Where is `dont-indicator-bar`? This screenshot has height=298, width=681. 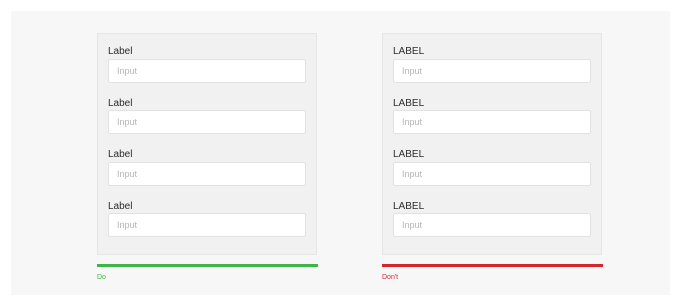 dont-indicator-bar is located at coordinates (492, 265).